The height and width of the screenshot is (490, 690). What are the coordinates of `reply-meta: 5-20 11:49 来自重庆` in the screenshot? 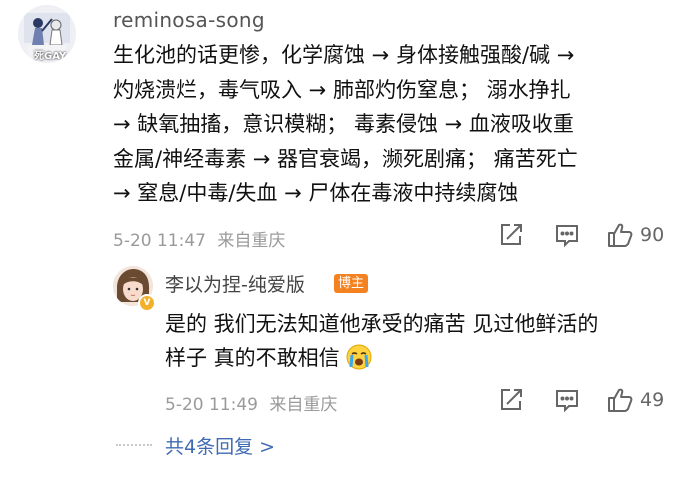 It's located at (251, 402).